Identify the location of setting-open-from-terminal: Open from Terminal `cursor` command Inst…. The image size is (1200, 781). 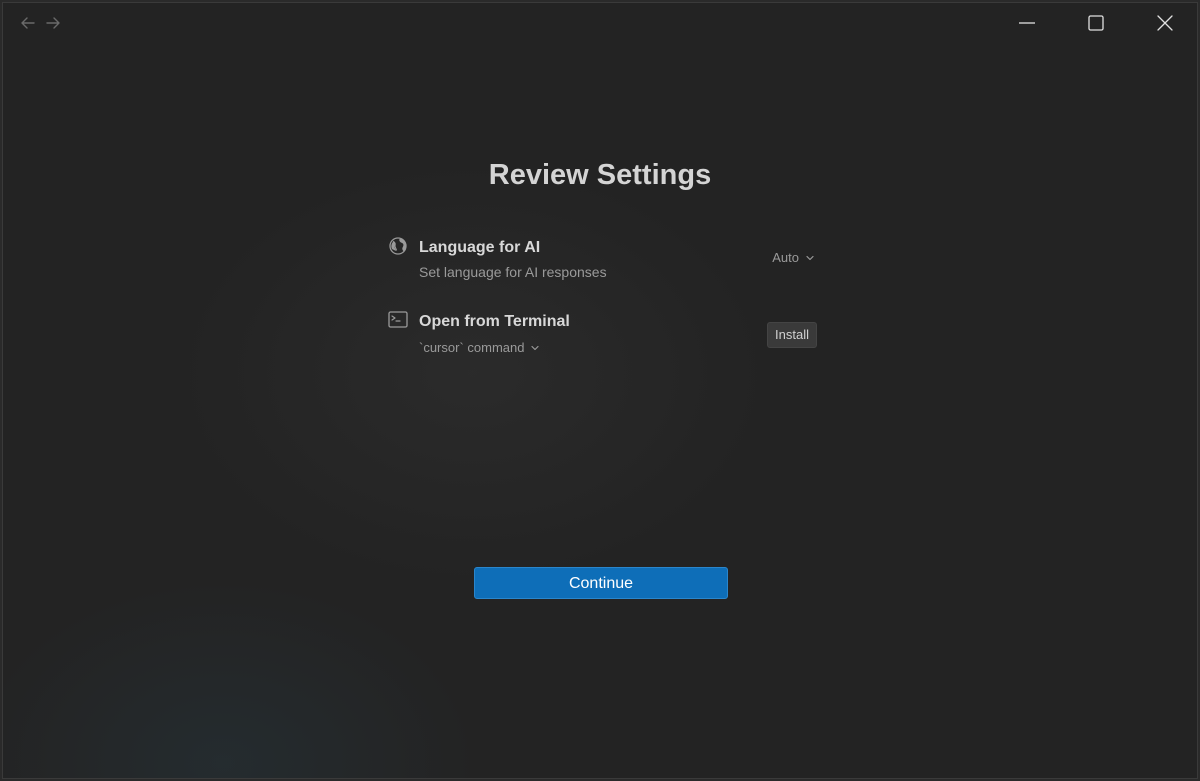
(602, 335).